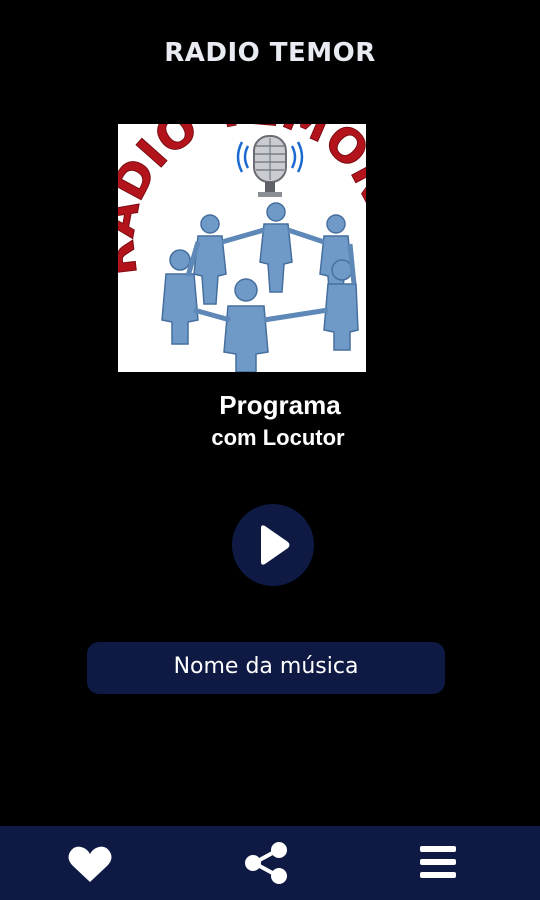 The width and height of the screenshot is (540, 900). I want to click on favorite-button, so click(90, 863).